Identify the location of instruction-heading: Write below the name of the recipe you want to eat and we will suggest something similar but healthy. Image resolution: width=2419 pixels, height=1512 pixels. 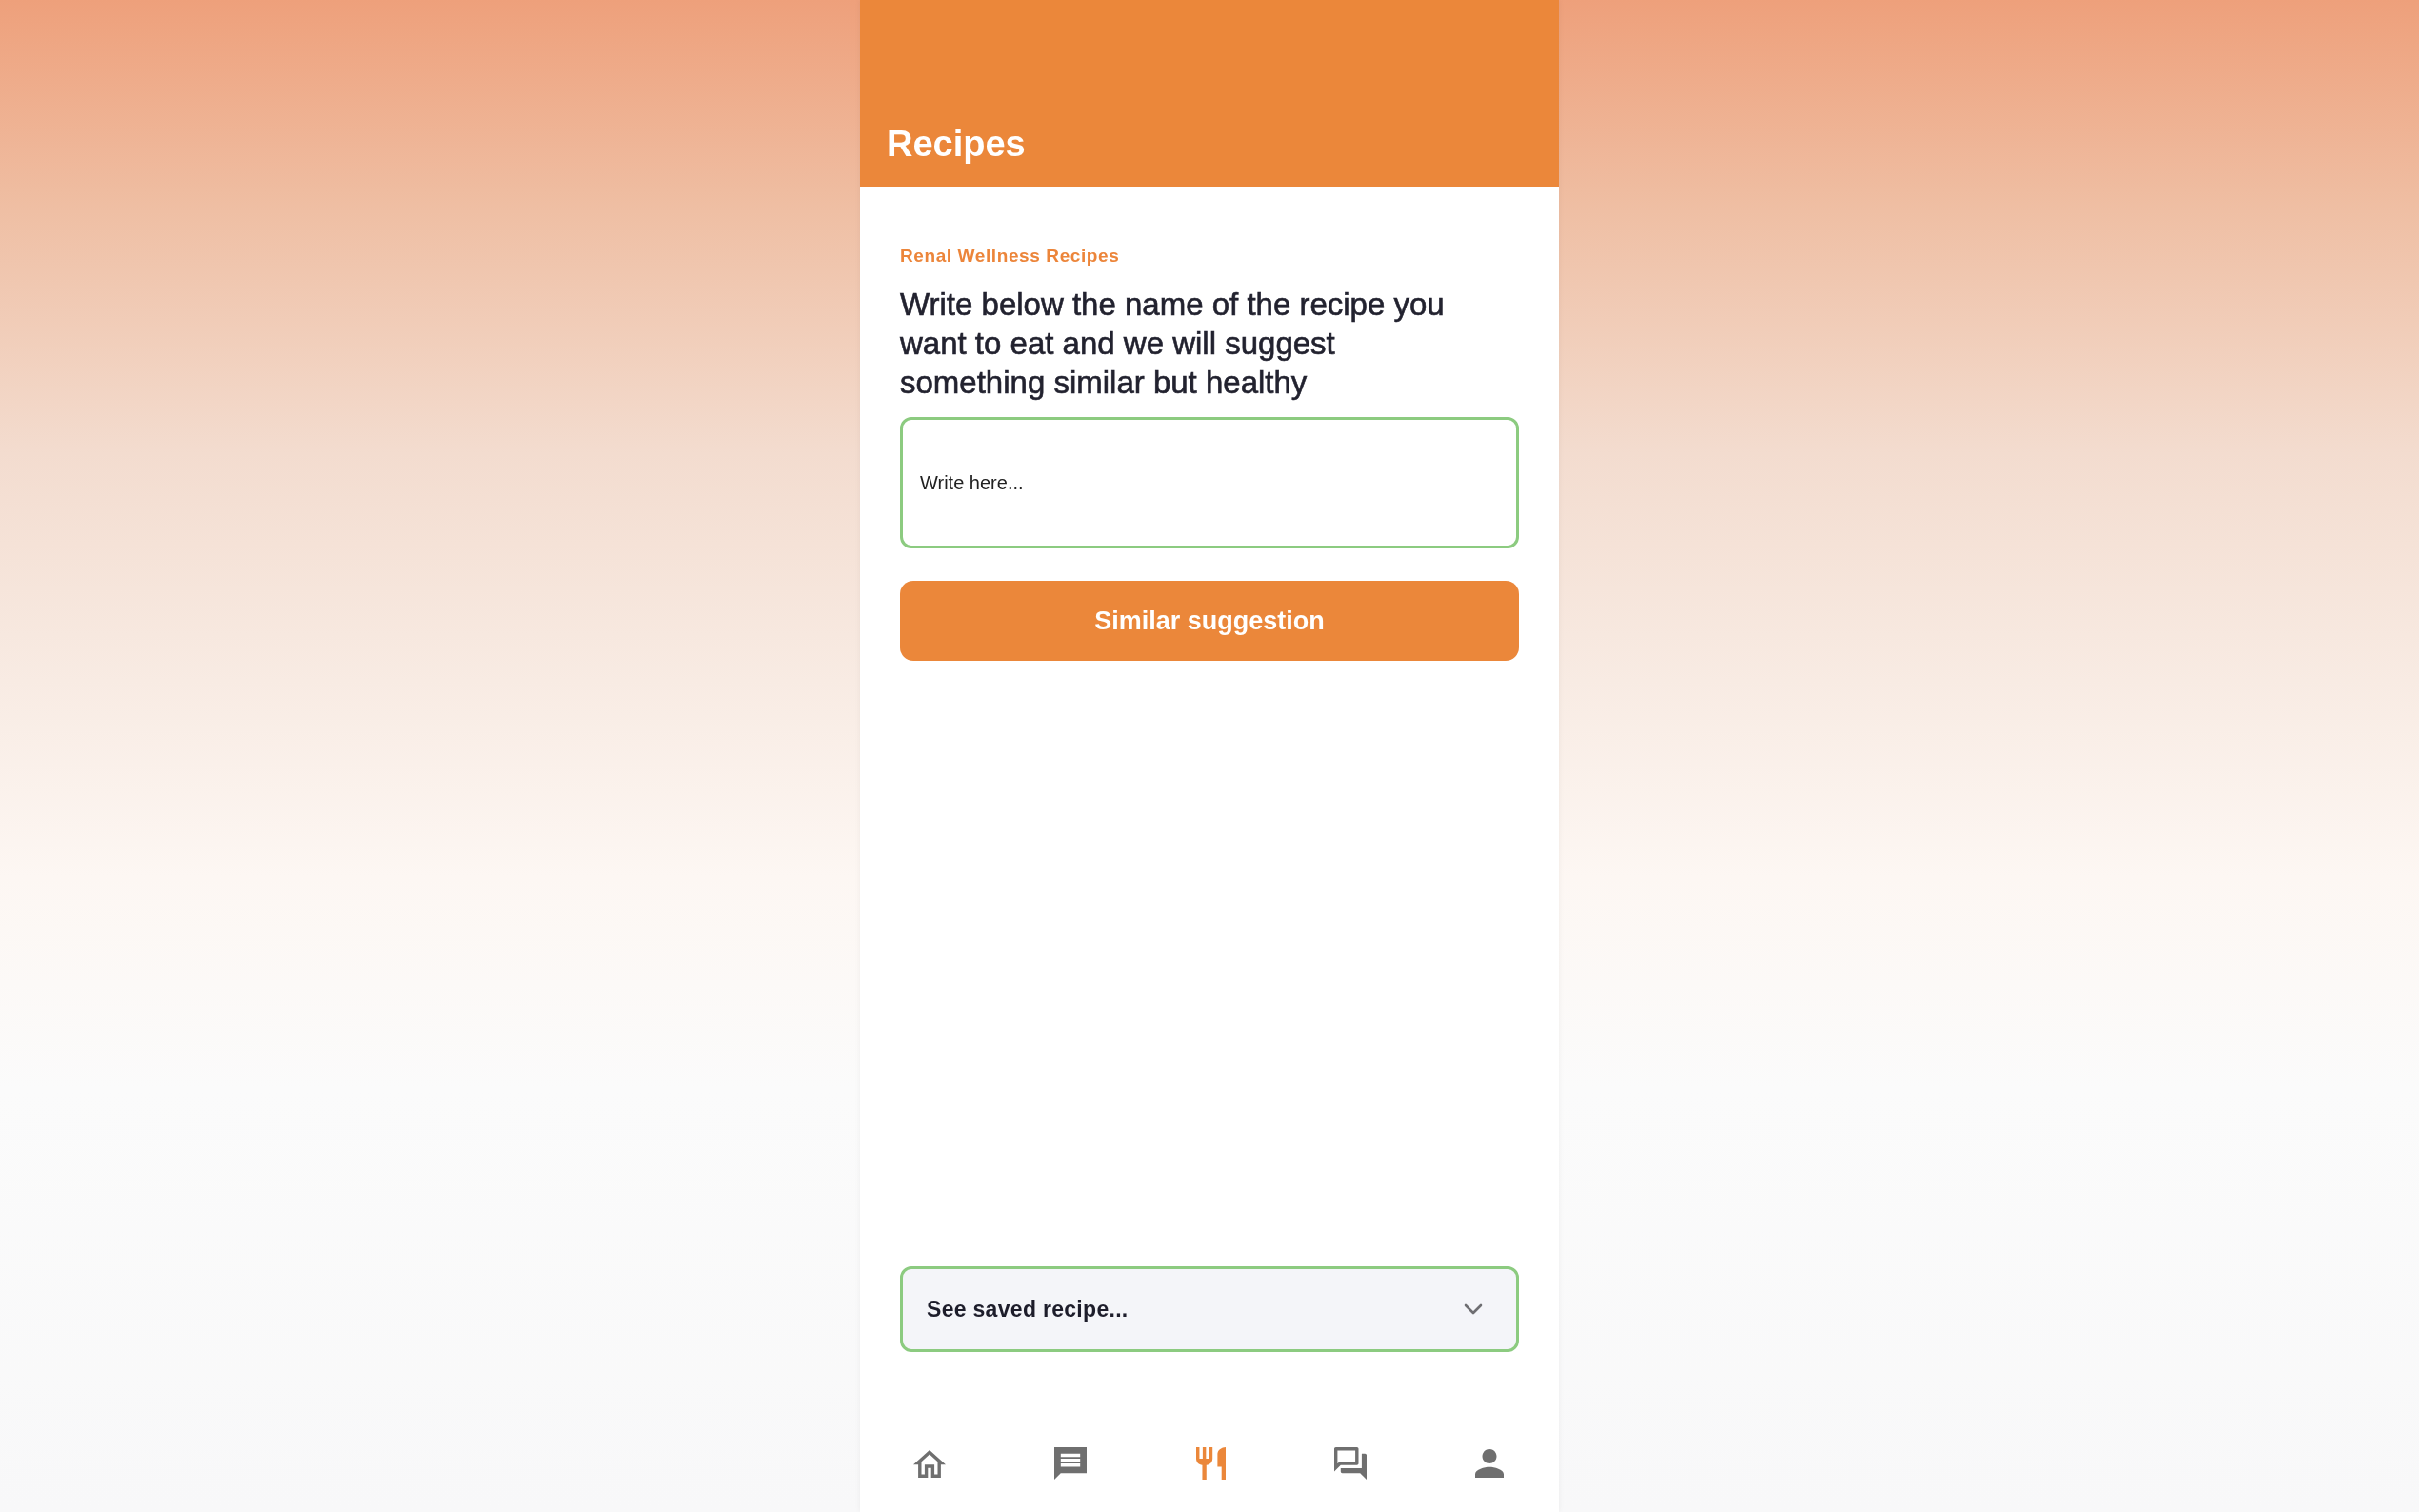
(1173, 344).